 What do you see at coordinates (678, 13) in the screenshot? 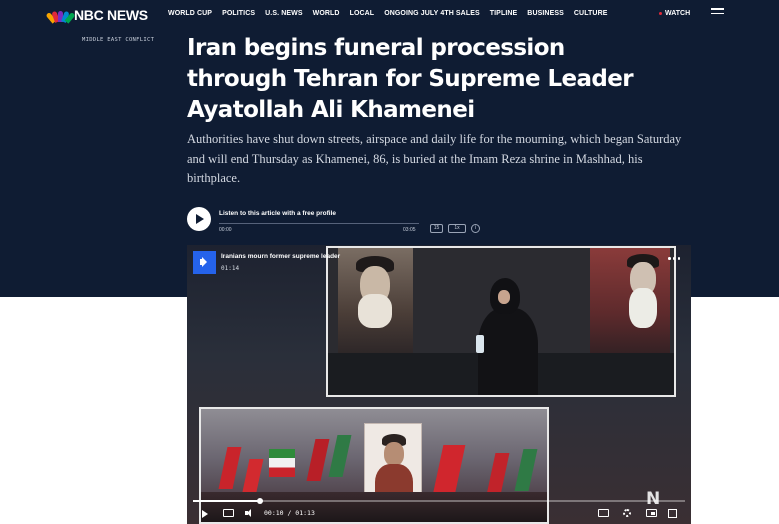
I see `watch-label: WATCH` at bounding box center [678, 13].